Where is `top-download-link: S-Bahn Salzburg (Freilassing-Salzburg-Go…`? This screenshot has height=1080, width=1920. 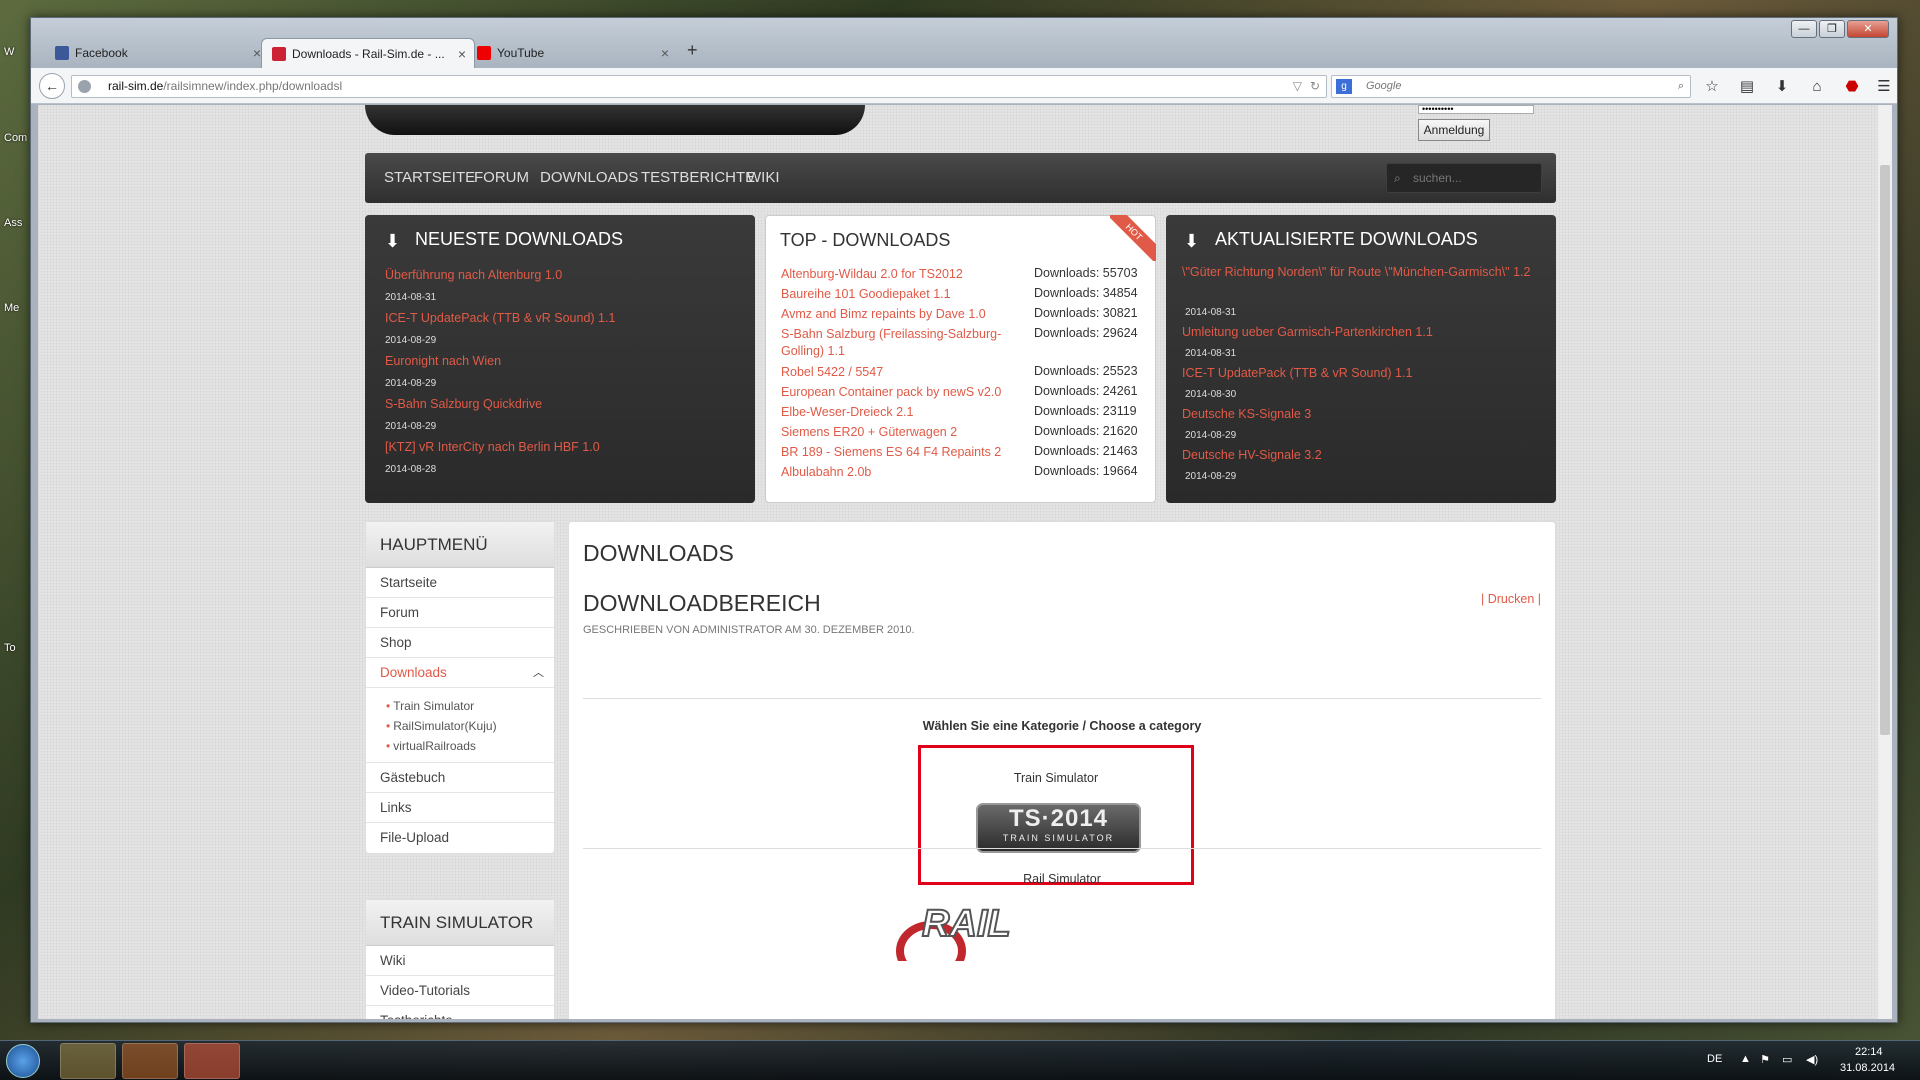 top-download-link: S-Bahn Salzburg (Freilassing-Salzburg-Go… is located at coordinates (901, 343).